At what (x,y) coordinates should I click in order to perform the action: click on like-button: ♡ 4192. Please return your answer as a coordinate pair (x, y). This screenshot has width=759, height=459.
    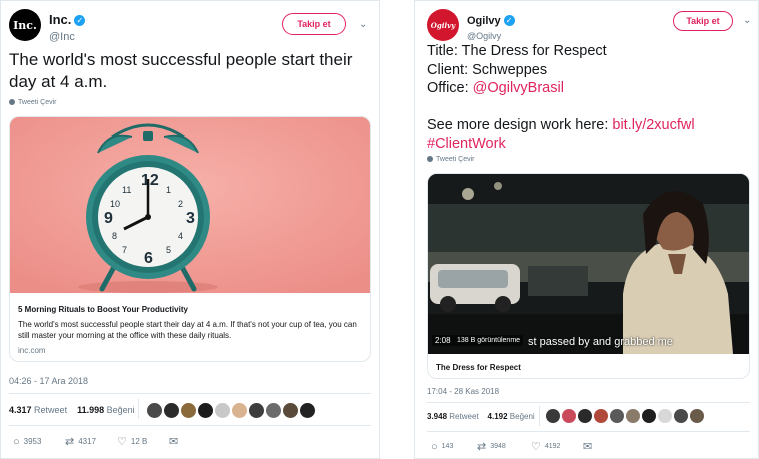
    Looking at the image, I should click on (557, 446).